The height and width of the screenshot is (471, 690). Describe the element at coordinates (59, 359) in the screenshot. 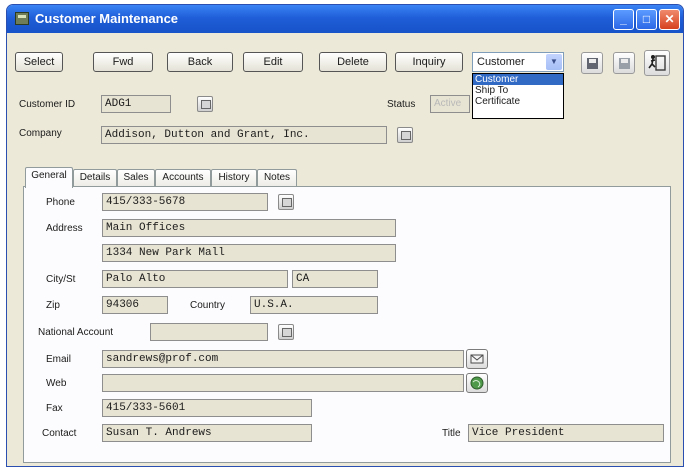

I see `email-label: Email` at that location.